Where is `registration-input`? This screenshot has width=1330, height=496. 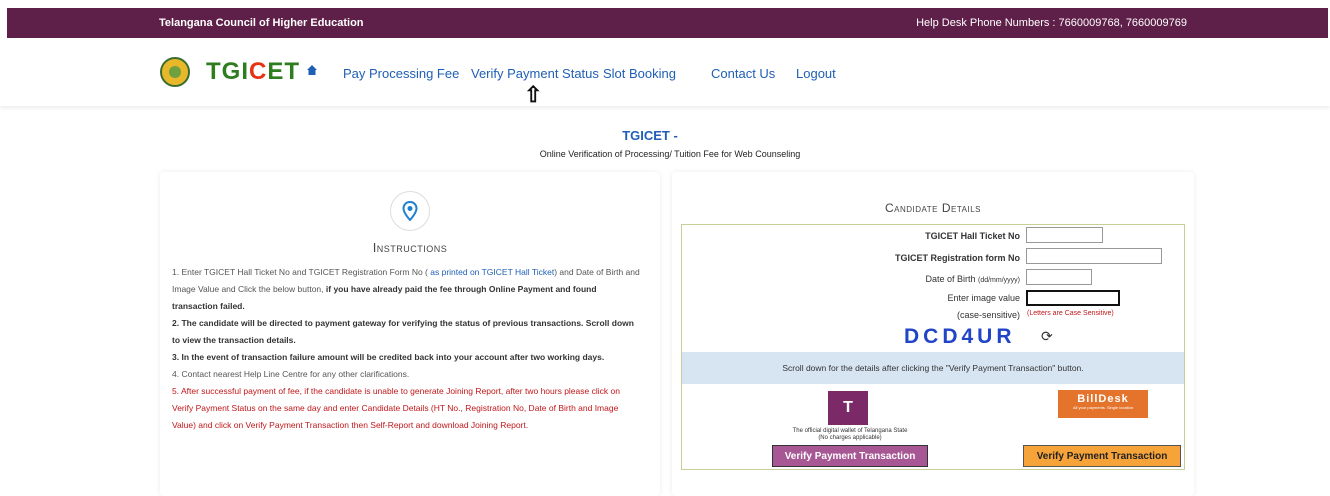 registration-input is located at coordinates (1094, 256).